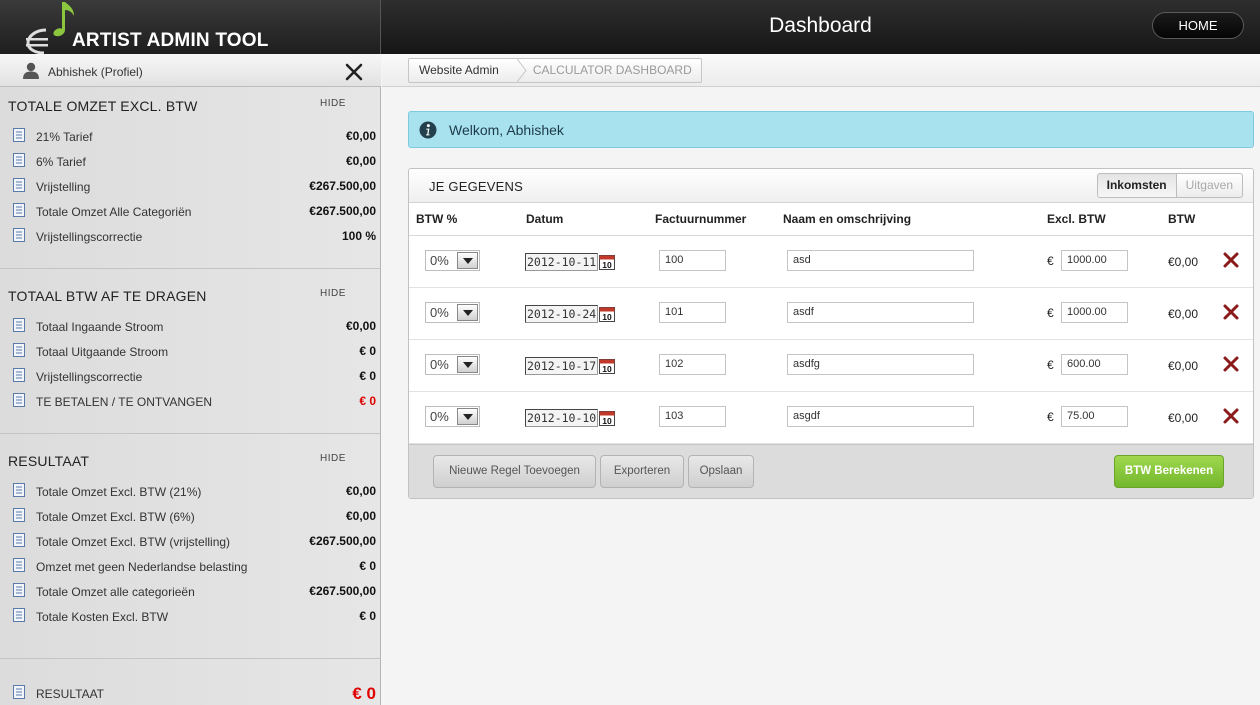 This screenshot has height=705, width=1260. I want to click on panel-header: JE GEGEVENS Inkomsten Uitgaven, so click(831, 186).